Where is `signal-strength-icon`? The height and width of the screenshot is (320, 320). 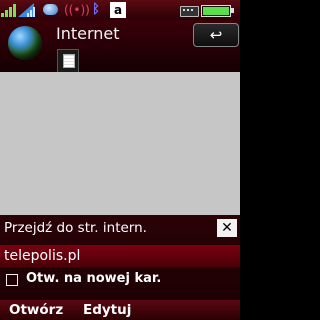 signal-strength-icon is located at coordinates (9, 10).